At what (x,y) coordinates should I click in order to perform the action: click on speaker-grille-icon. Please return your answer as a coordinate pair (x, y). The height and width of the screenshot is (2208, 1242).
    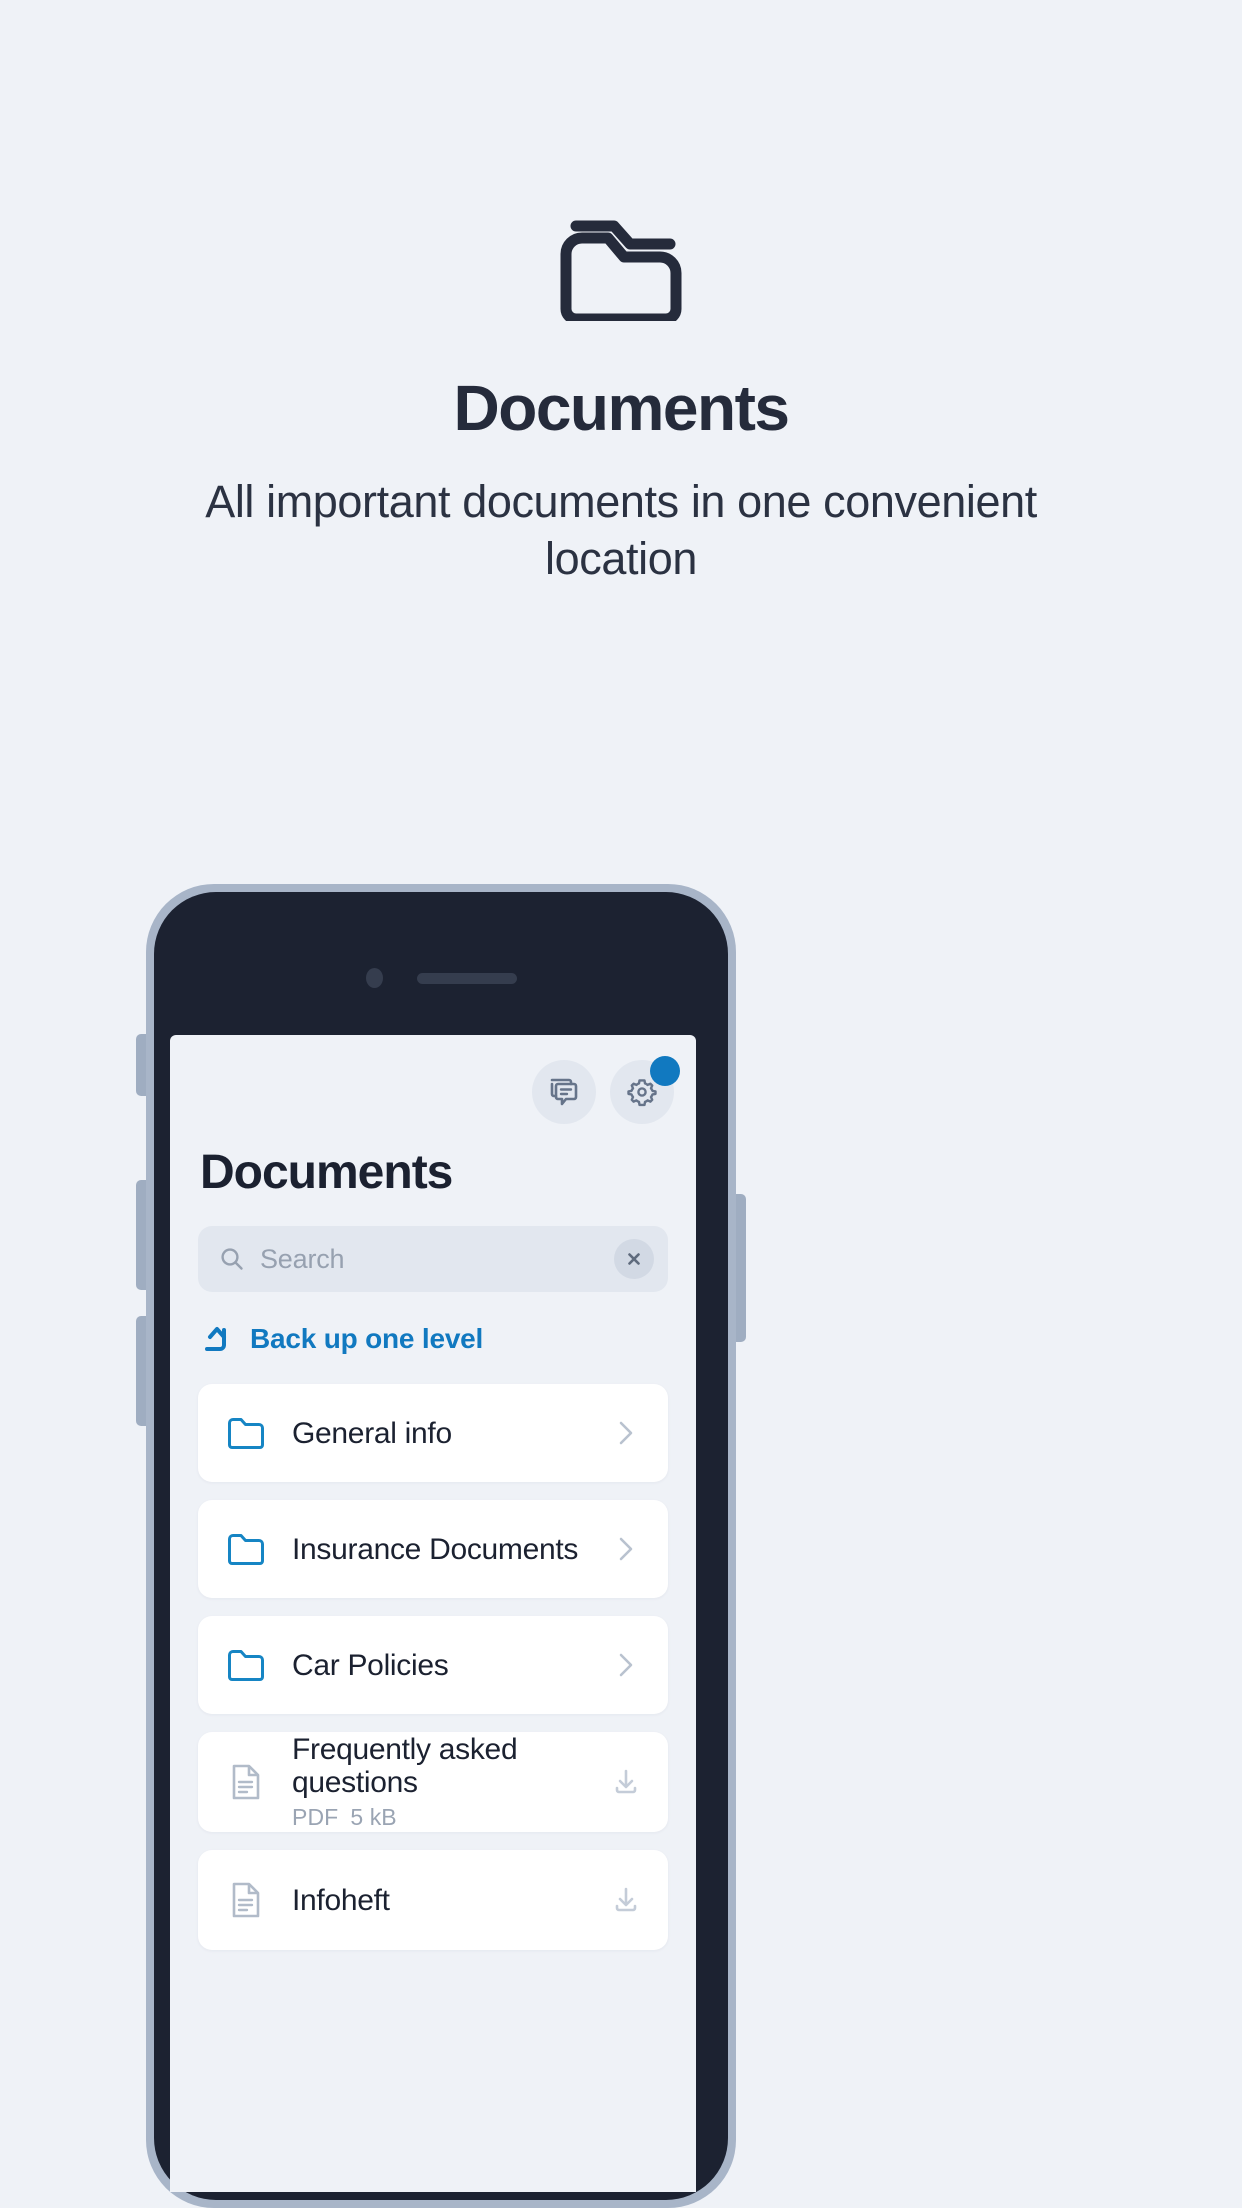
    Looking at the image, I should click on (466, 978).